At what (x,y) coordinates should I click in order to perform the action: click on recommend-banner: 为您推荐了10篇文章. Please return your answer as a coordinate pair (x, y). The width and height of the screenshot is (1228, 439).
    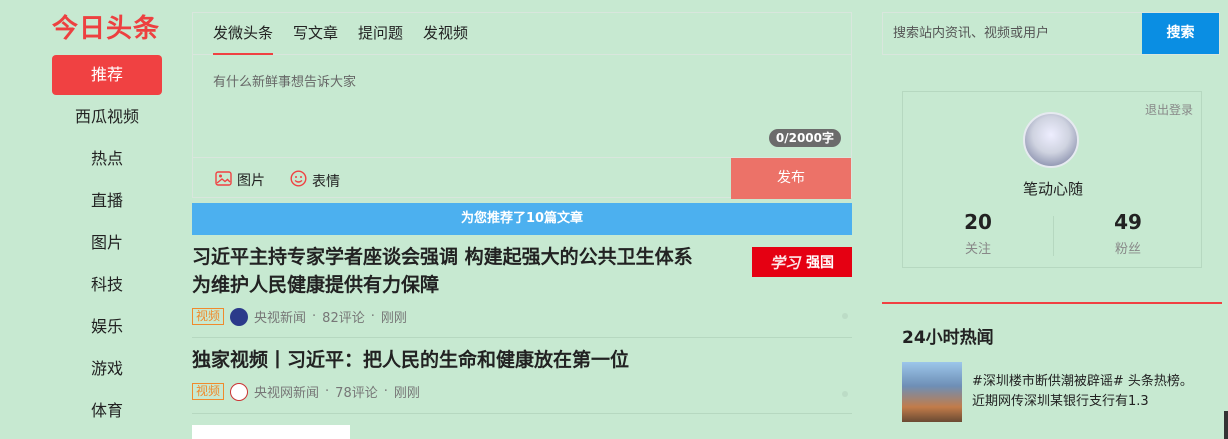
    Looking at the image, I should click on (522, 219).